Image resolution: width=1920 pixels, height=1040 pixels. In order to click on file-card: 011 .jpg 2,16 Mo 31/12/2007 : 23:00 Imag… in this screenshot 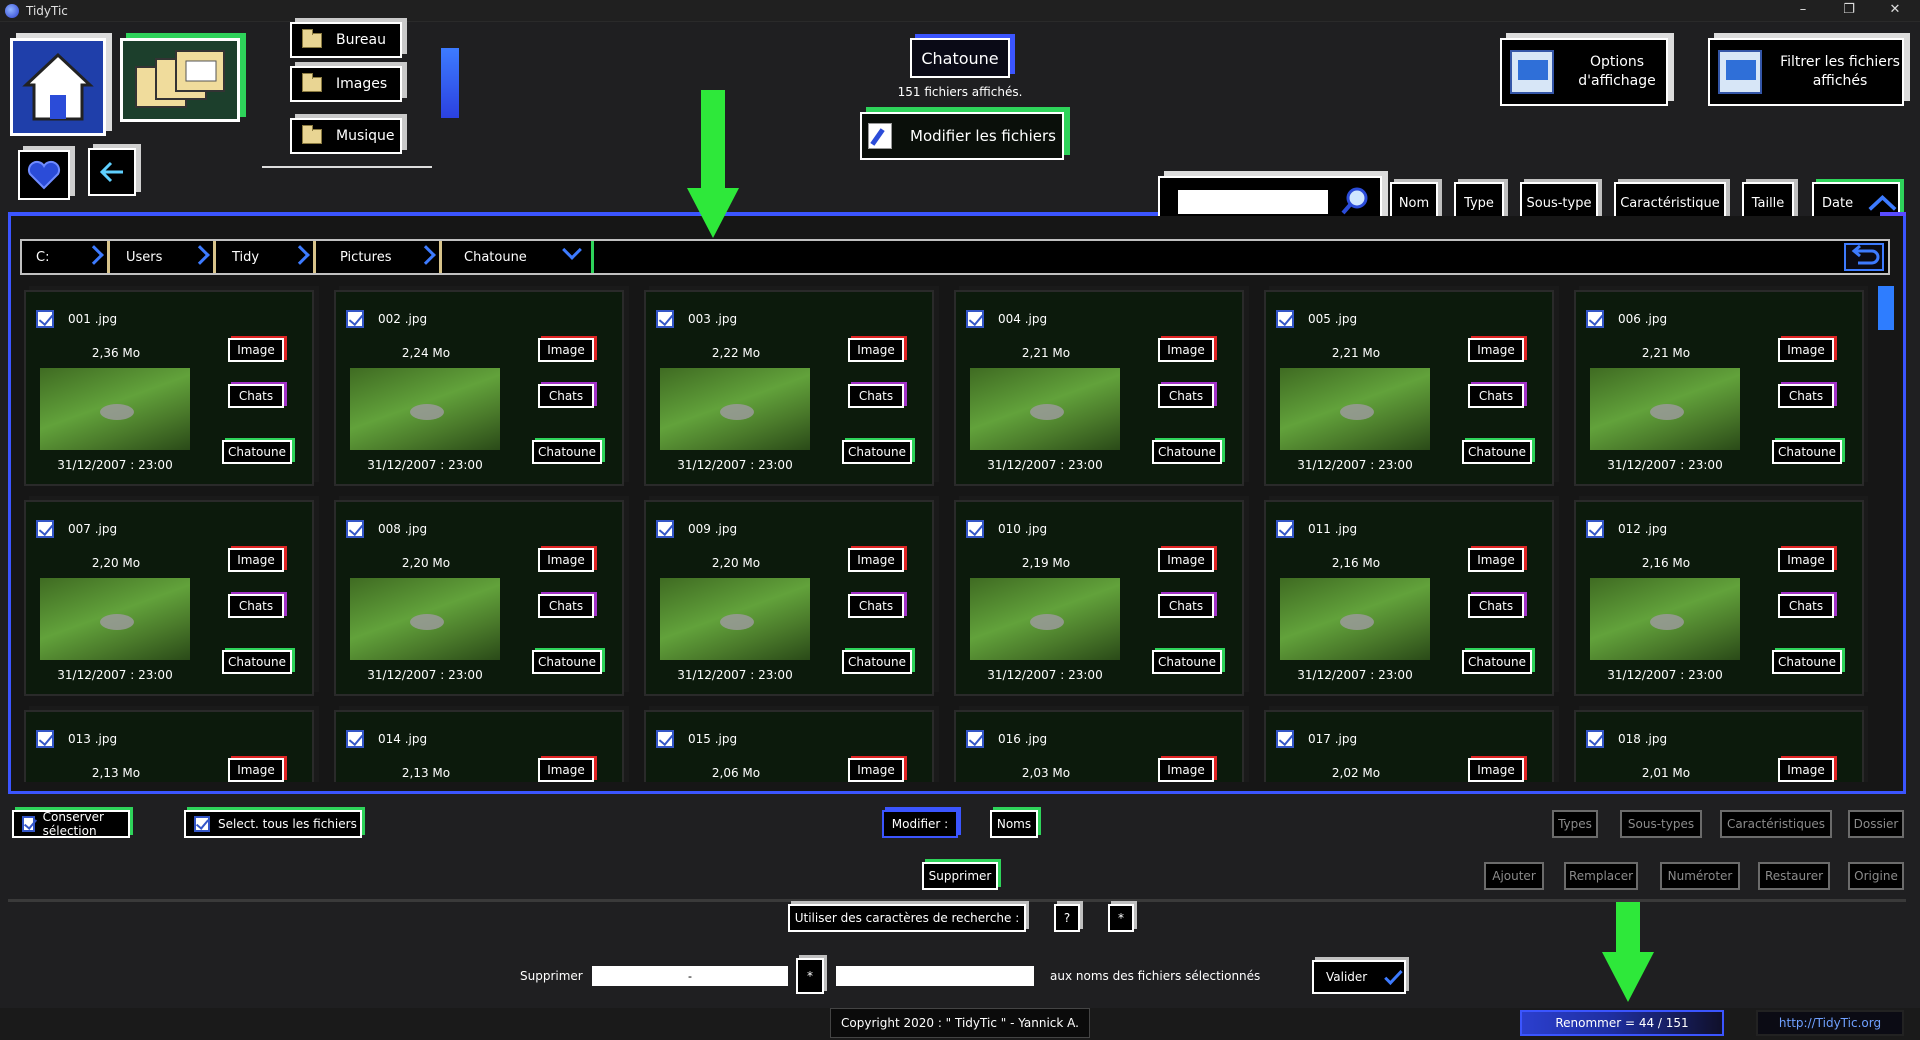, I will do `click(1409, 598)`.